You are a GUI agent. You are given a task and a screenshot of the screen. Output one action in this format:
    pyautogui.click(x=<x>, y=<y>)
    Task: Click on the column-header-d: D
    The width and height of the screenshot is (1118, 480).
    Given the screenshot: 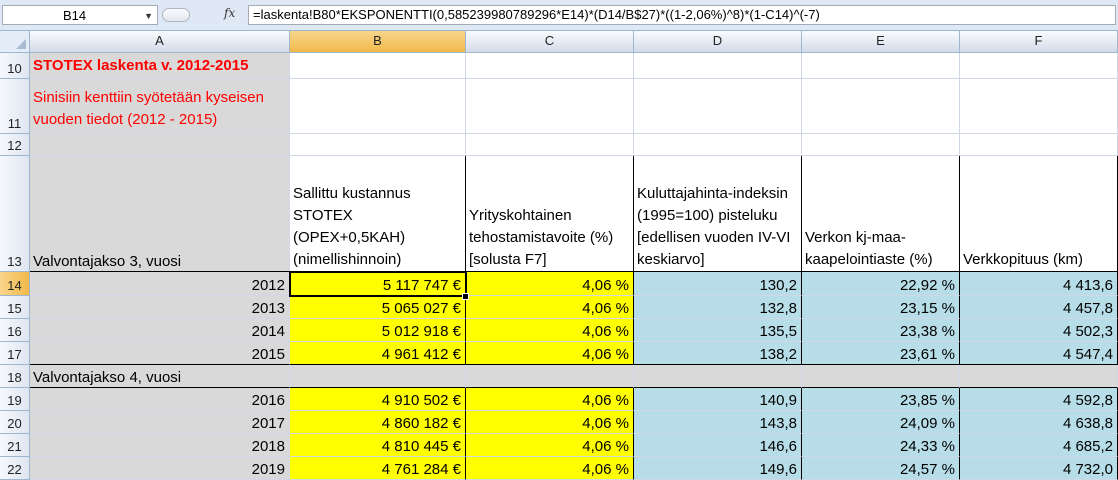 What is the action you would take?
    pyautogui.click(x=718, y=42)
    